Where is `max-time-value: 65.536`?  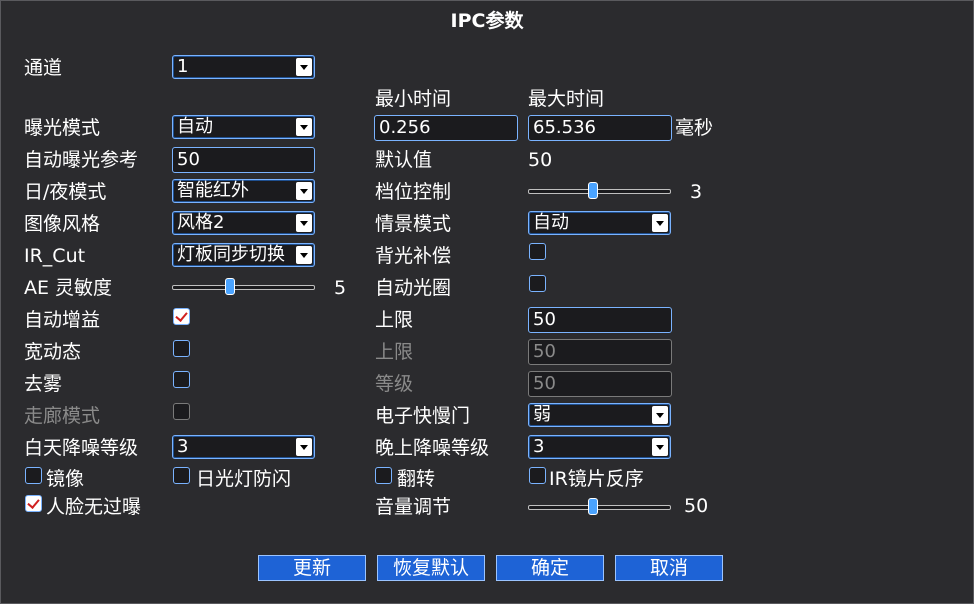 max-time-value: 65.536 is located at coordinates (564, 127).